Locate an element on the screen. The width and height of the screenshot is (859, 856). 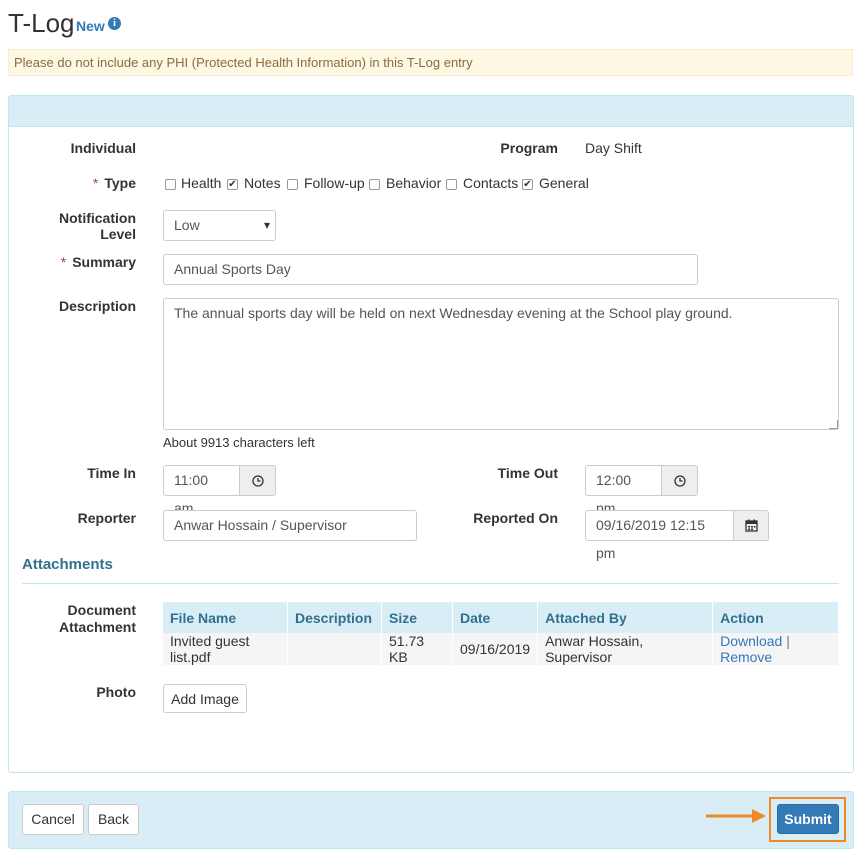
type-contacts-label: Contacts is located at coordinates (491, 183).